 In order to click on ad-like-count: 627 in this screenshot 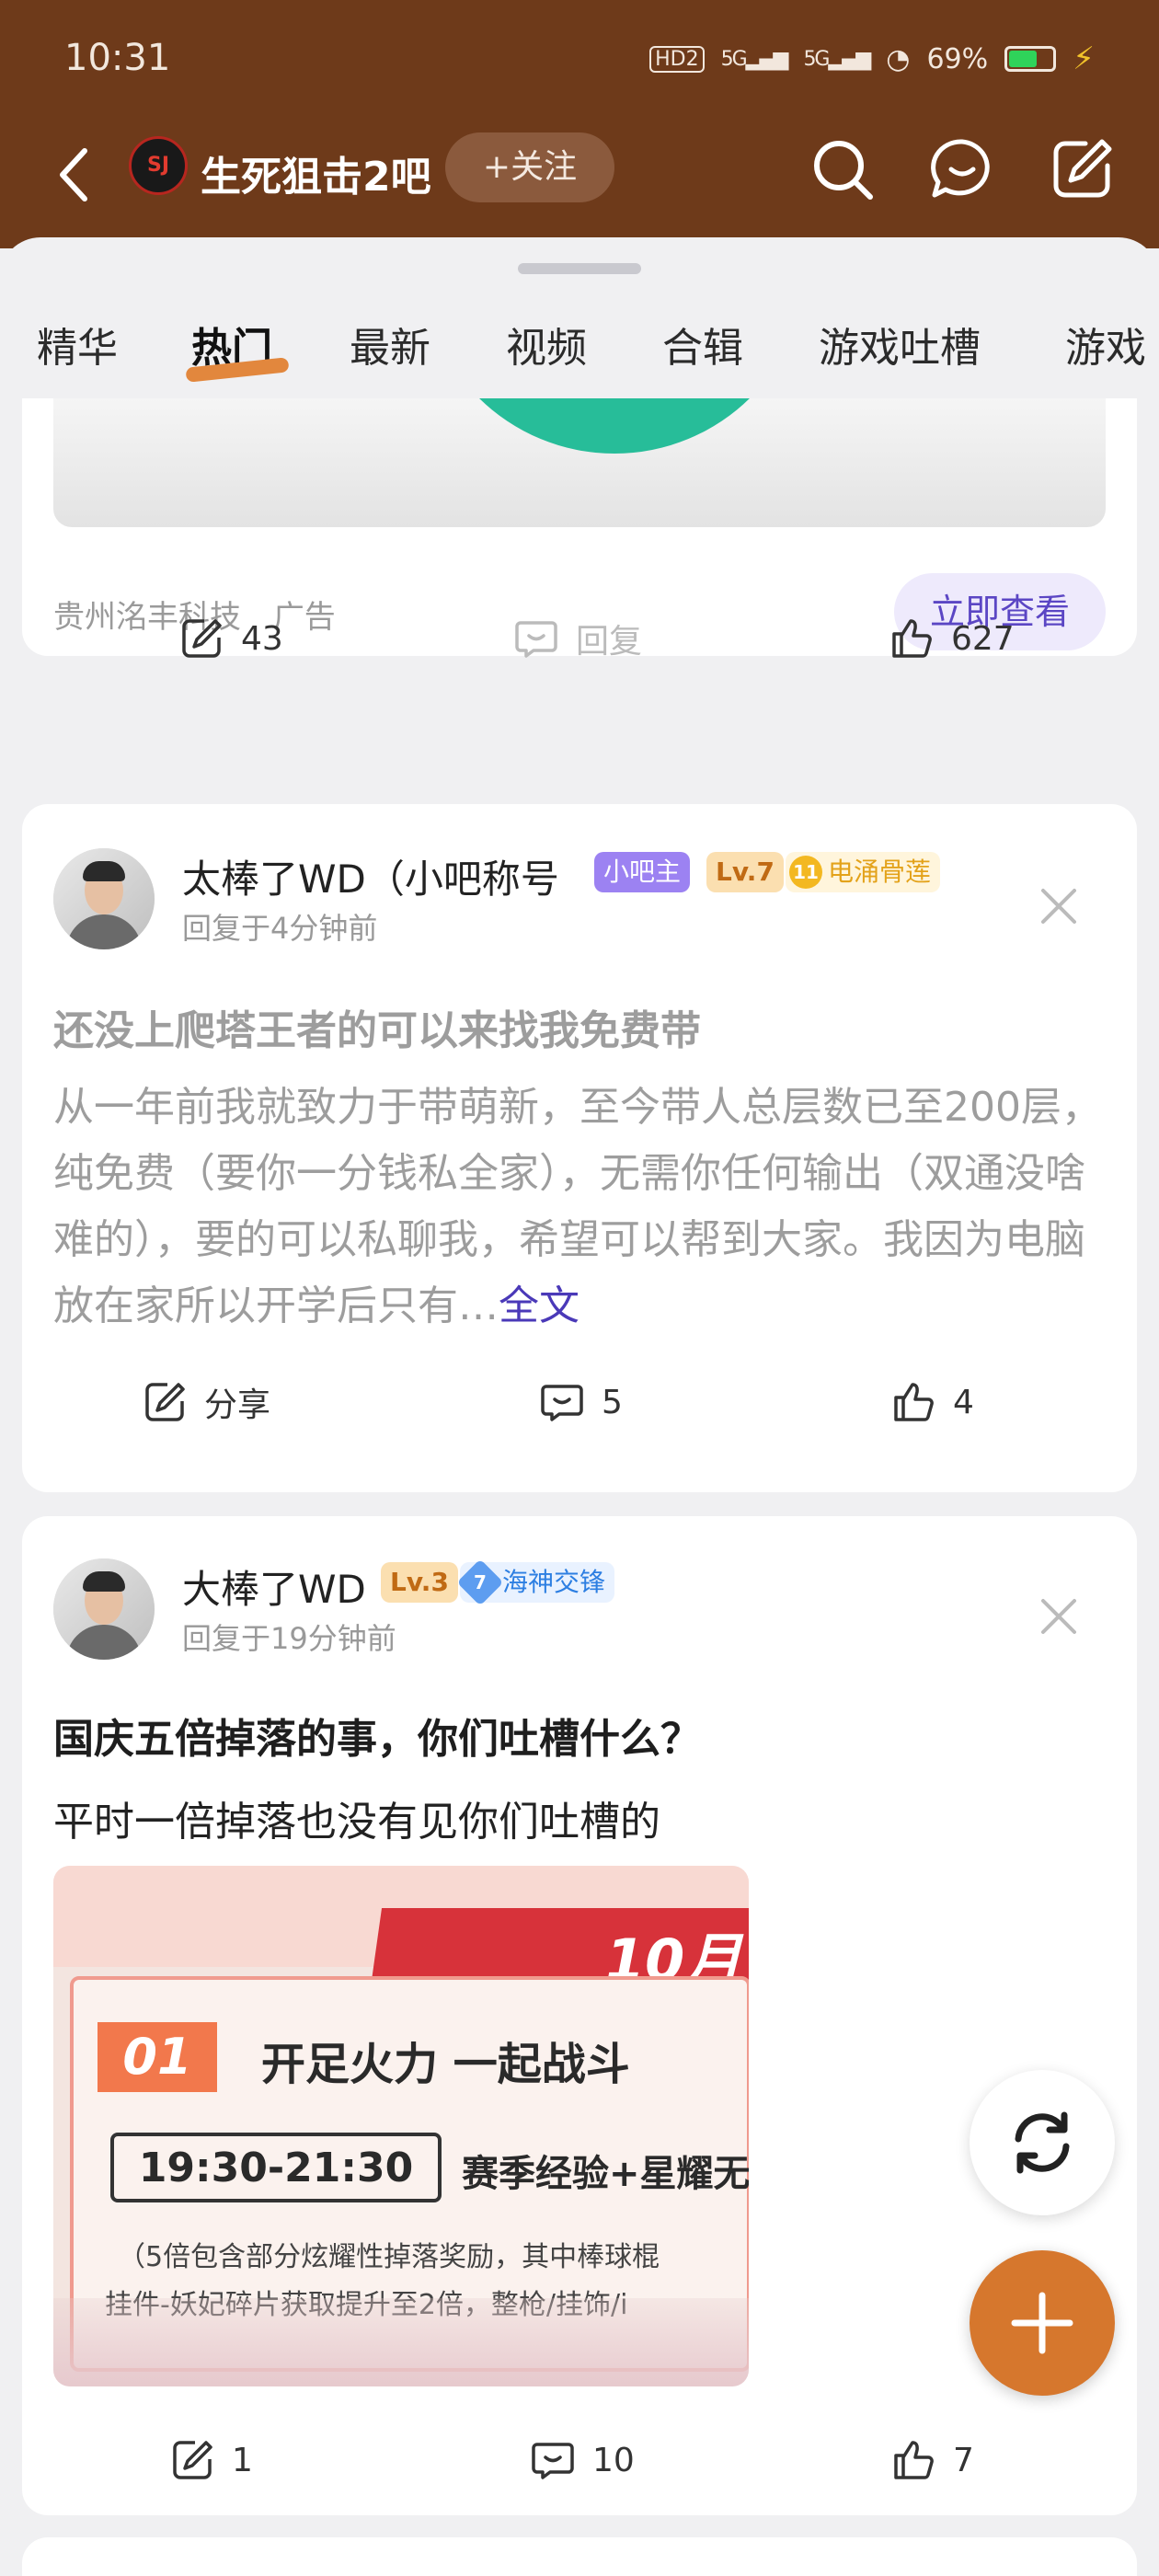, I will do `click(983, 638)`.